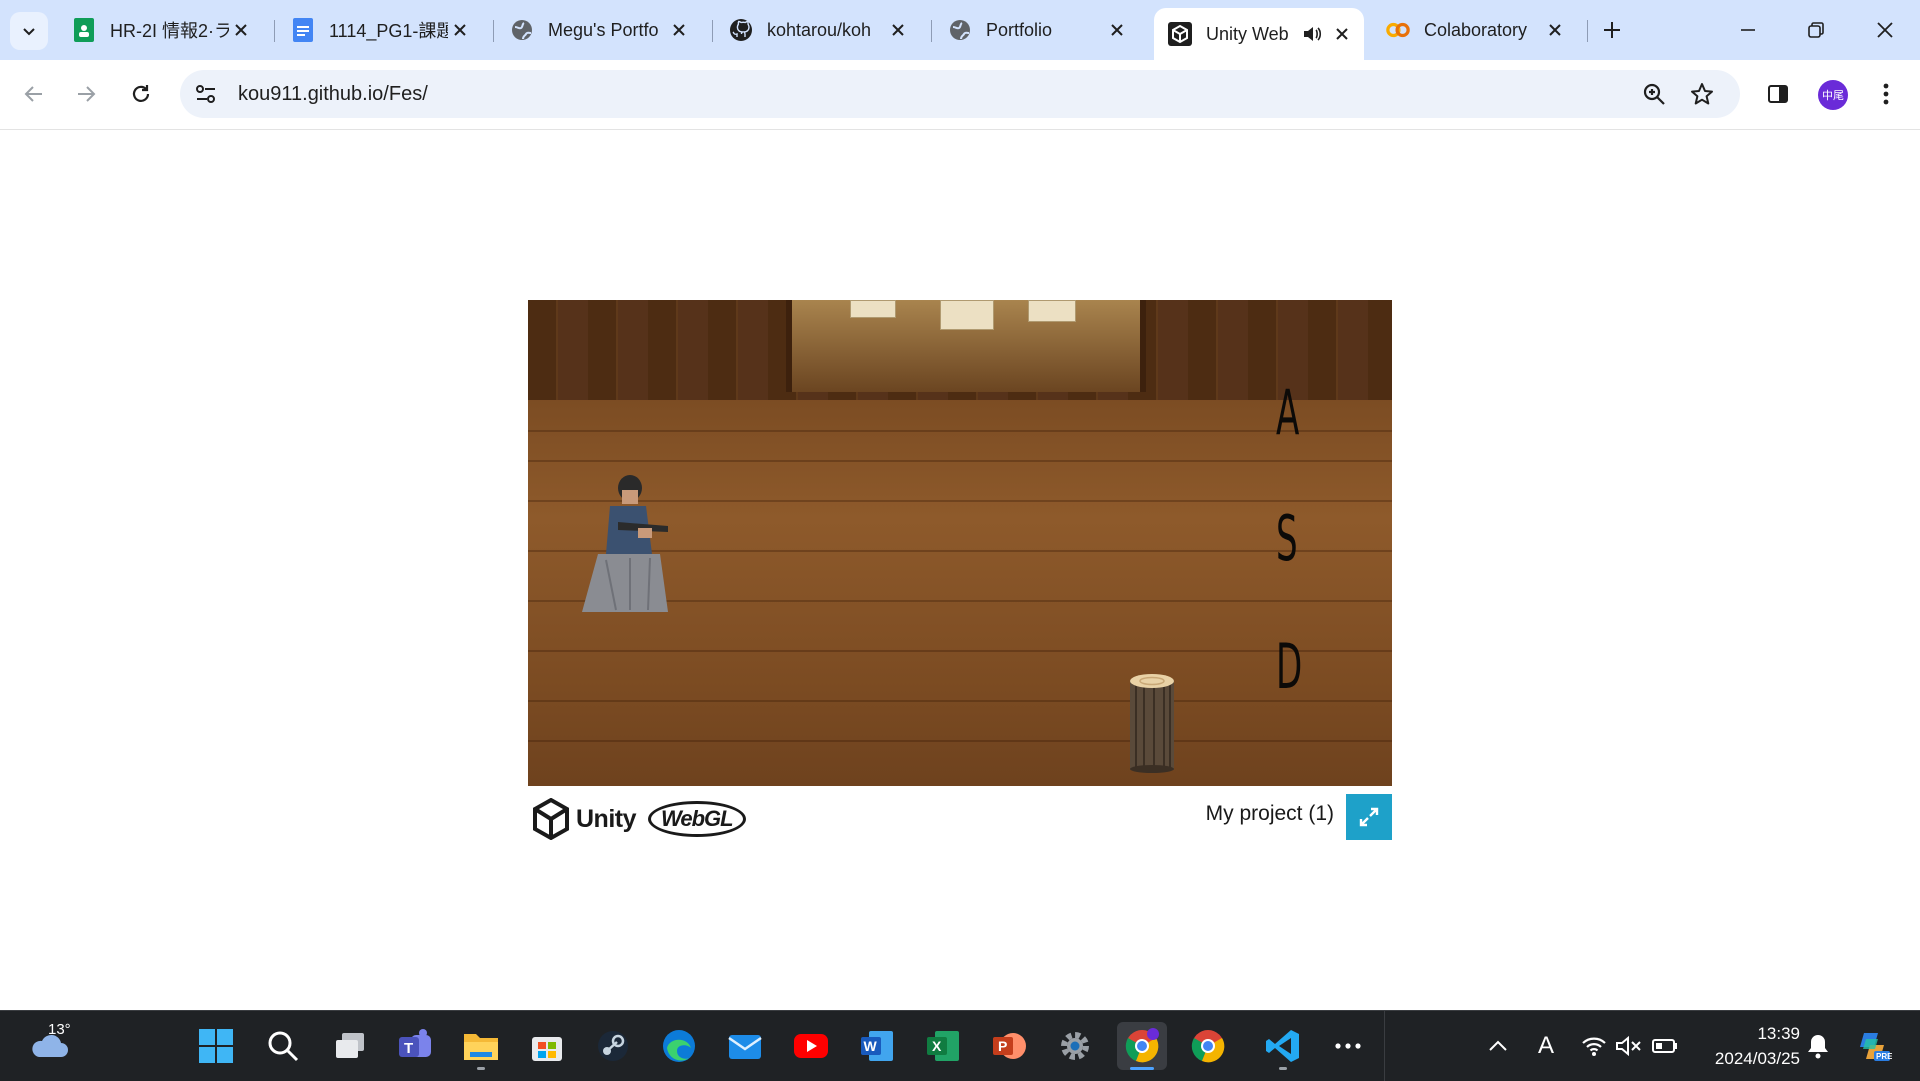 The image size is (1920, 1081). Describe the element at coordinates (1750, 1046) in the screenshot. I see `system-clock: 13:39 2024/03/25` at that location.